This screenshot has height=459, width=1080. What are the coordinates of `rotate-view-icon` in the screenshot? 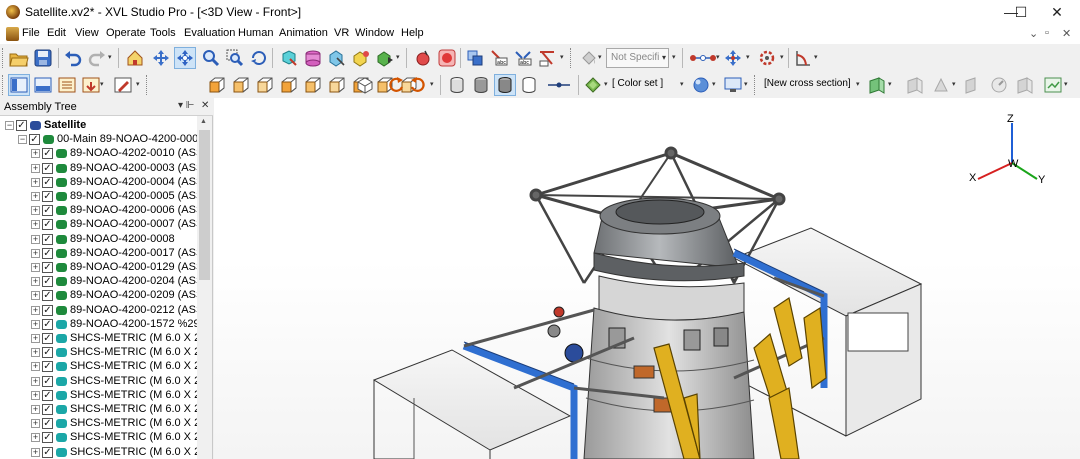 It's located at (185, 58).